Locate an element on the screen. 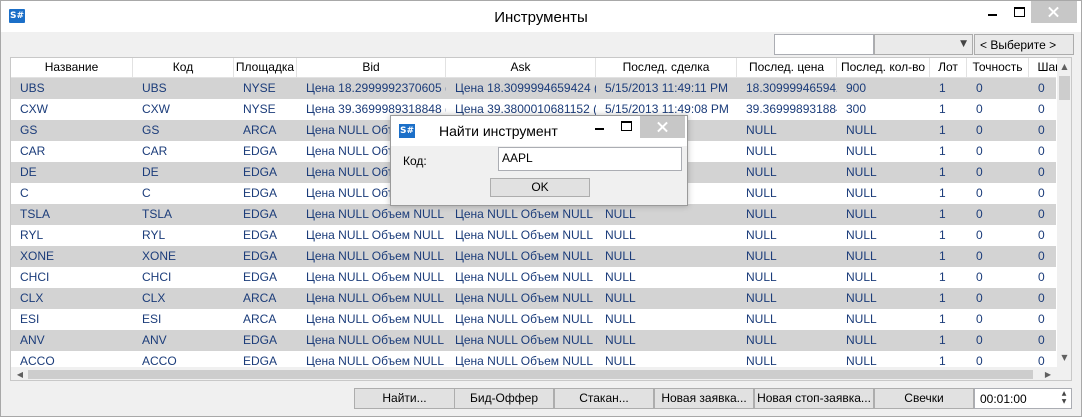 This screenshot has width=1082, height=417. cell-name: GS is located at coordinates (29, 130).